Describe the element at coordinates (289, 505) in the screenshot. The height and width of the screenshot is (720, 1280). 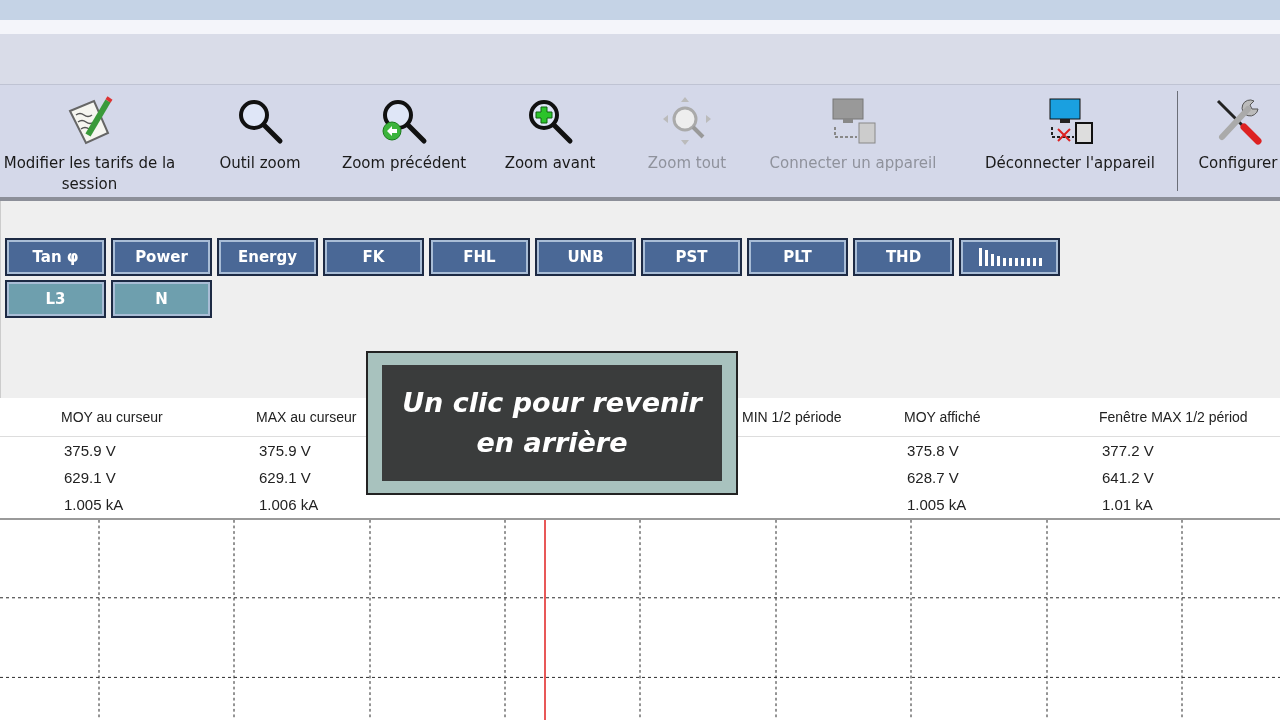
I see `table-cell-text: 1.006 kA` at that location.